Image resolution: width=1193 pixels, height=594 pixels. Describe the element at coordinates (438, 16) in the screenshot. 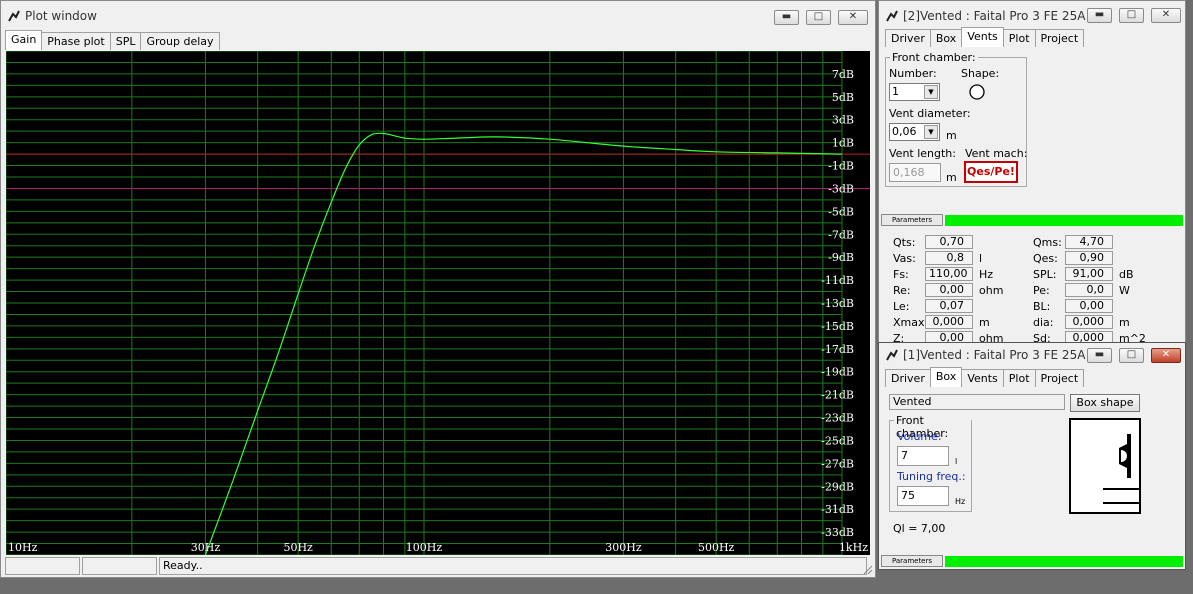

I see `plot-window-titlebar: Plot window ▬ □ ✕` at that location.